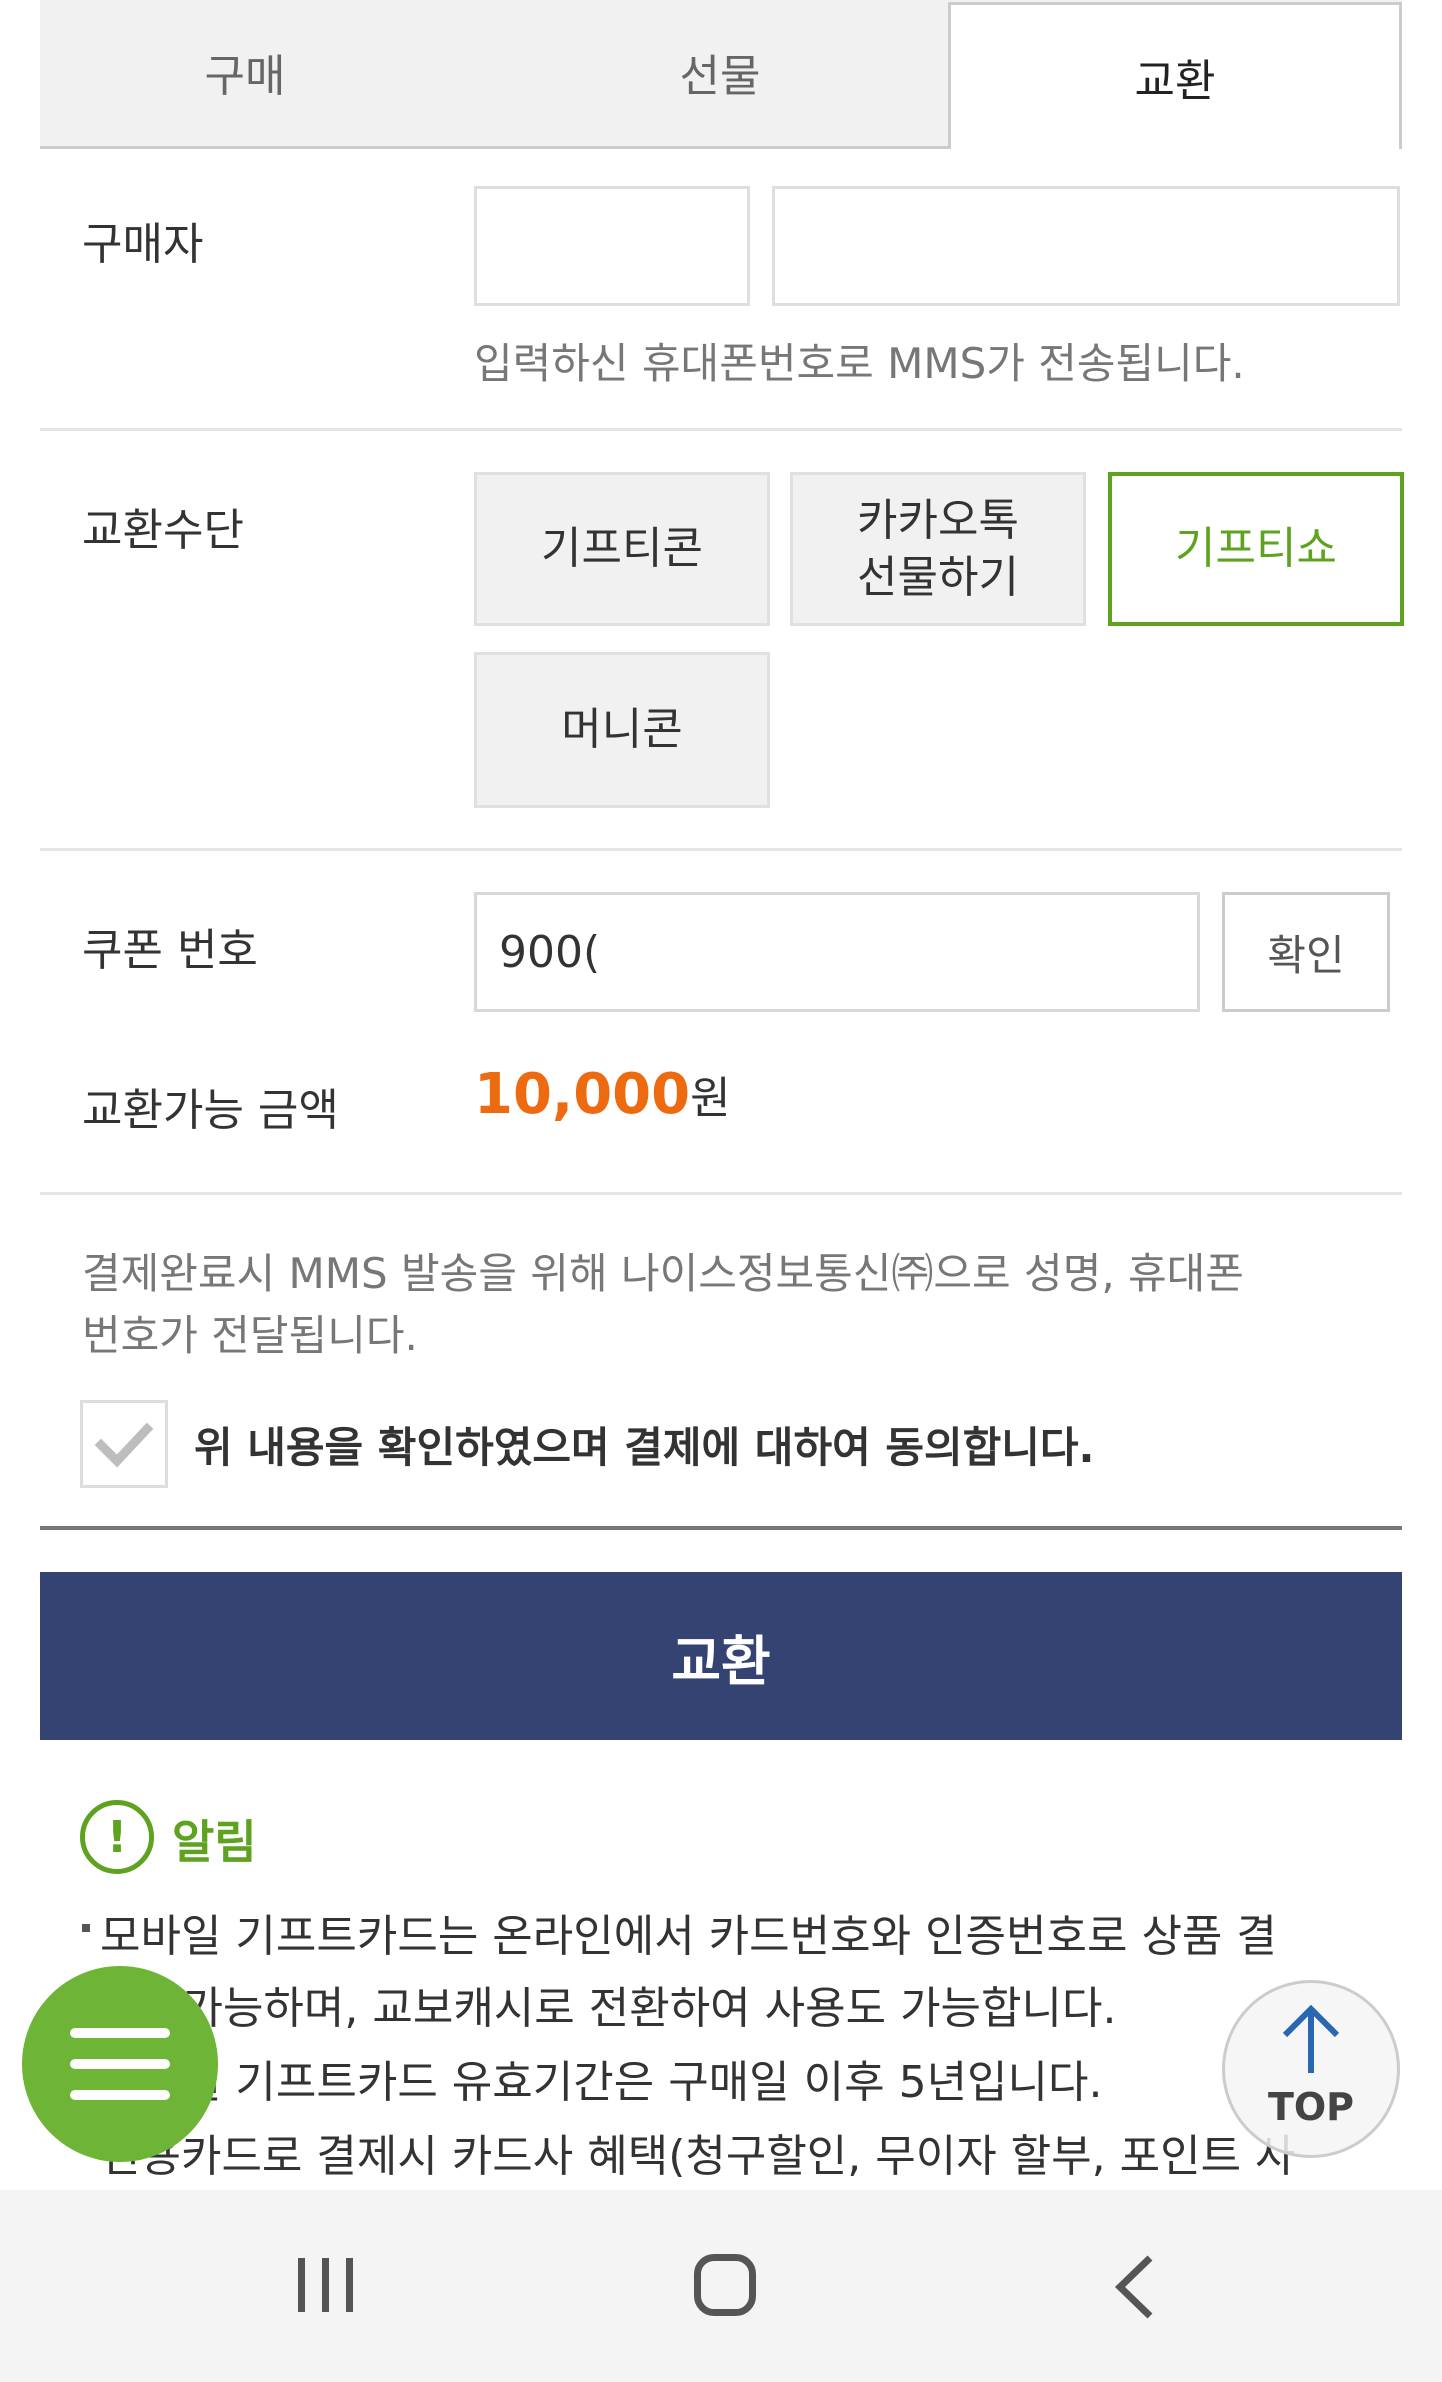 The image size is (1442, 2382). I want to click on tab-exchange: 교환, so click(1175, 75).